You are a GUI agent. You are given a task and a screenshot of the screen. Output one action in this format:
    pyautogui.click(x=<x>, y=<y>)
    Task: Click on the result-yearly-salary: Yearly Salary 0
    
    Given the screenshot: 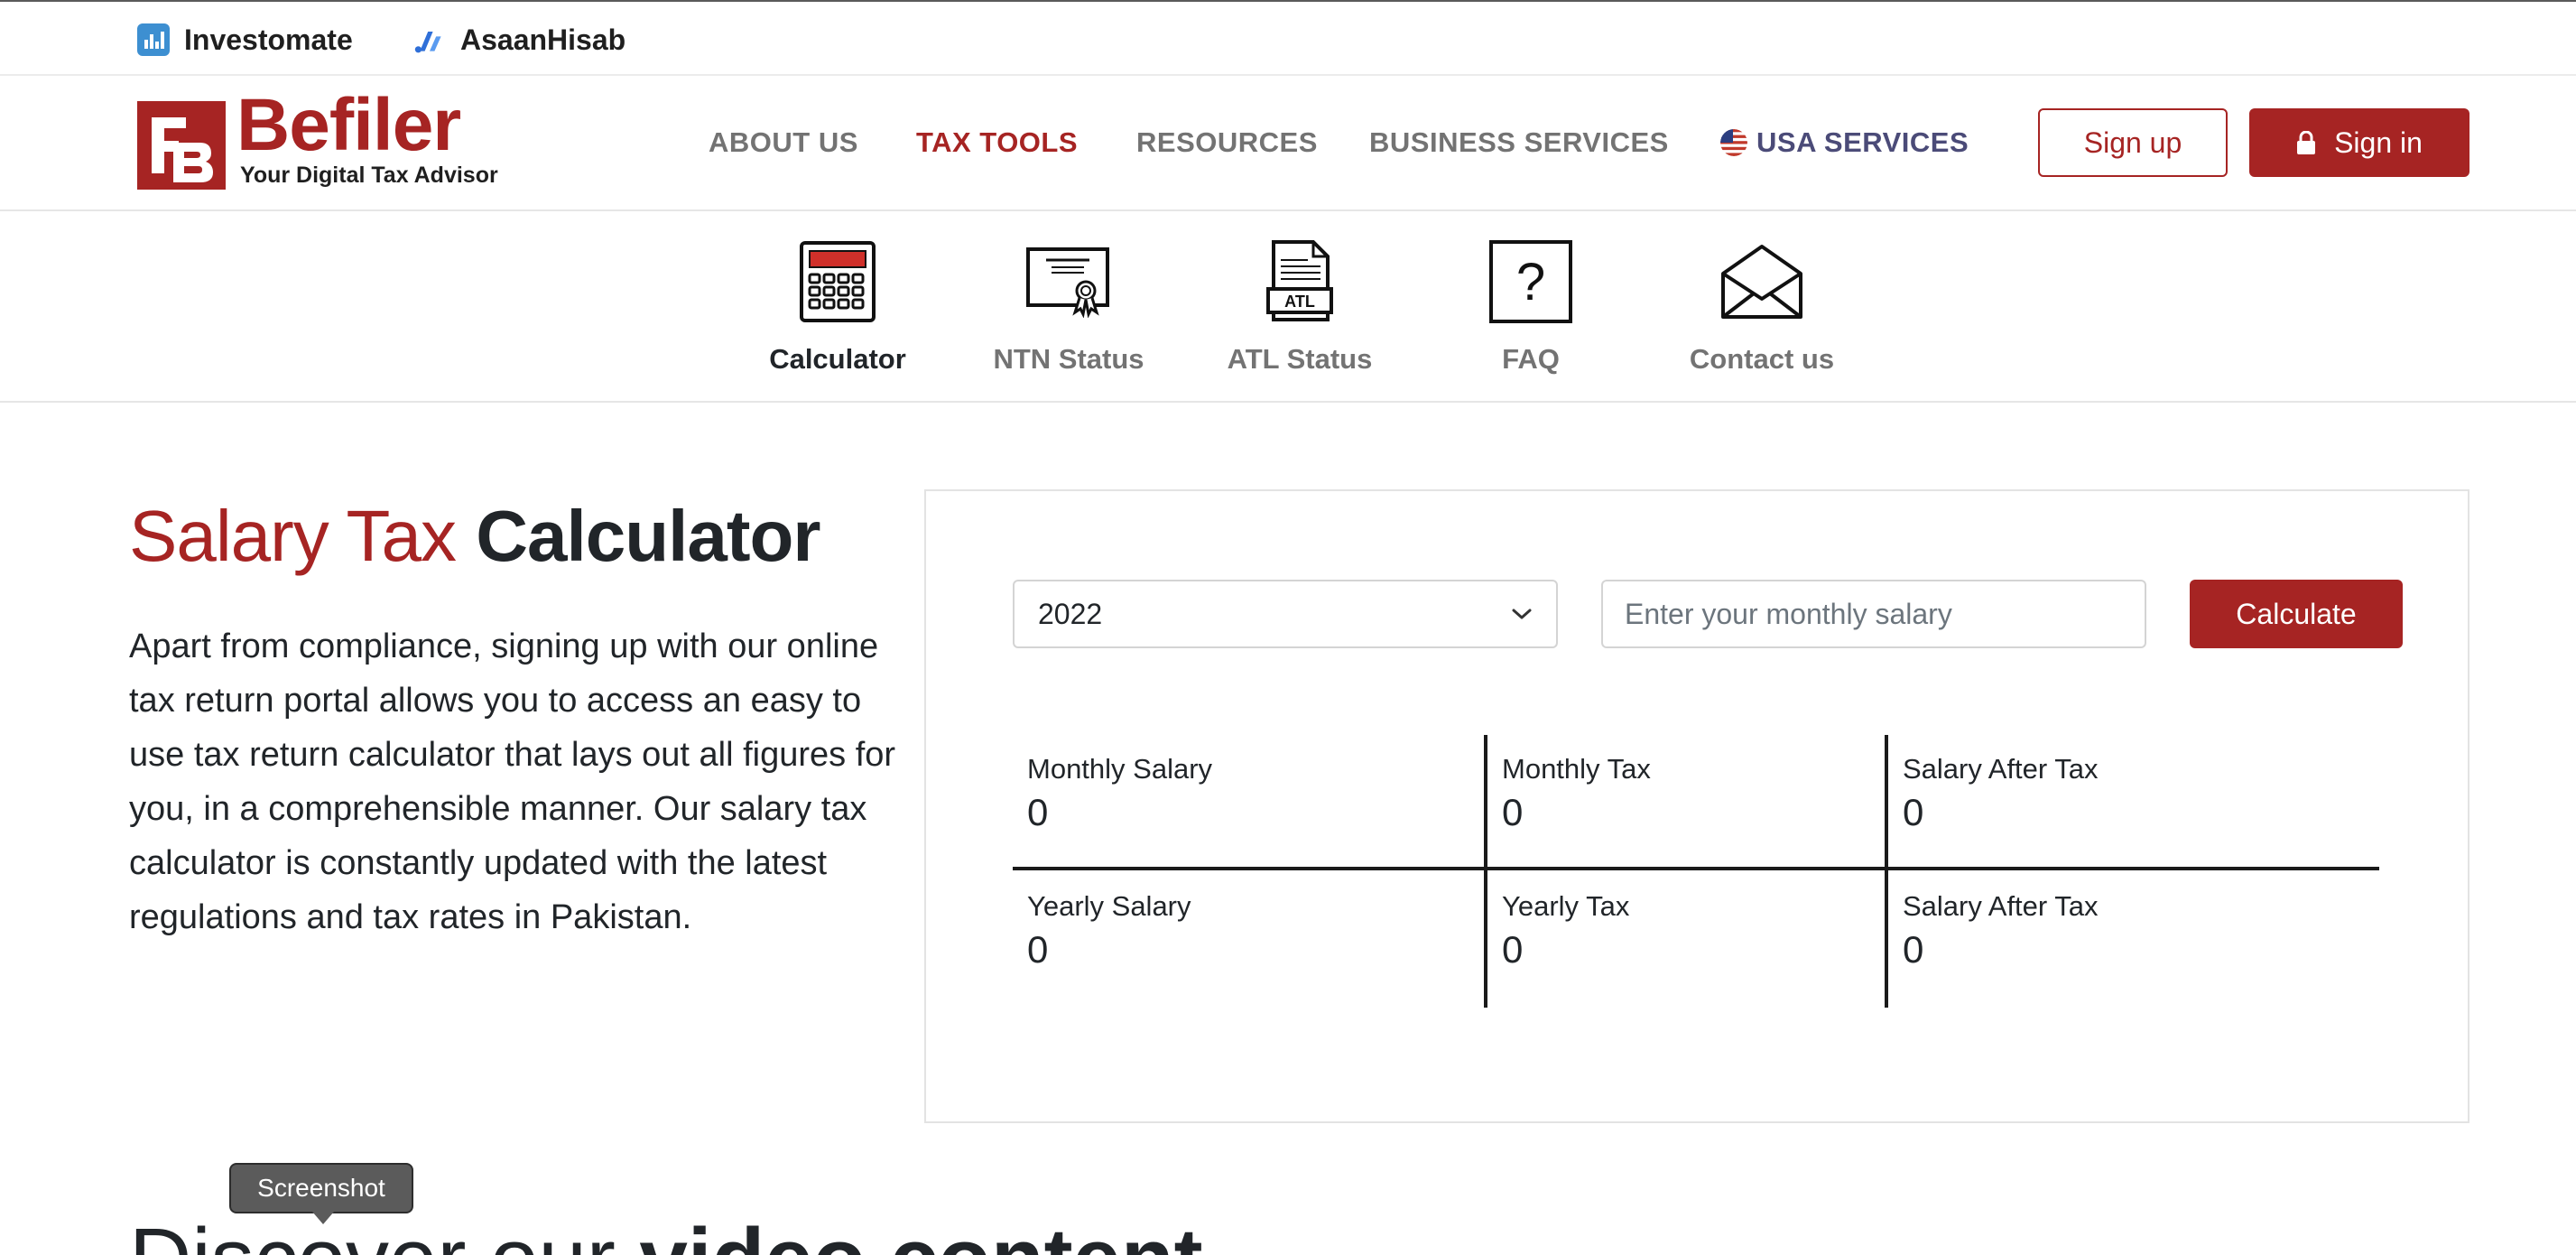 What is the action you would take?
    pyautogui.click(x=1109, y=930)
    